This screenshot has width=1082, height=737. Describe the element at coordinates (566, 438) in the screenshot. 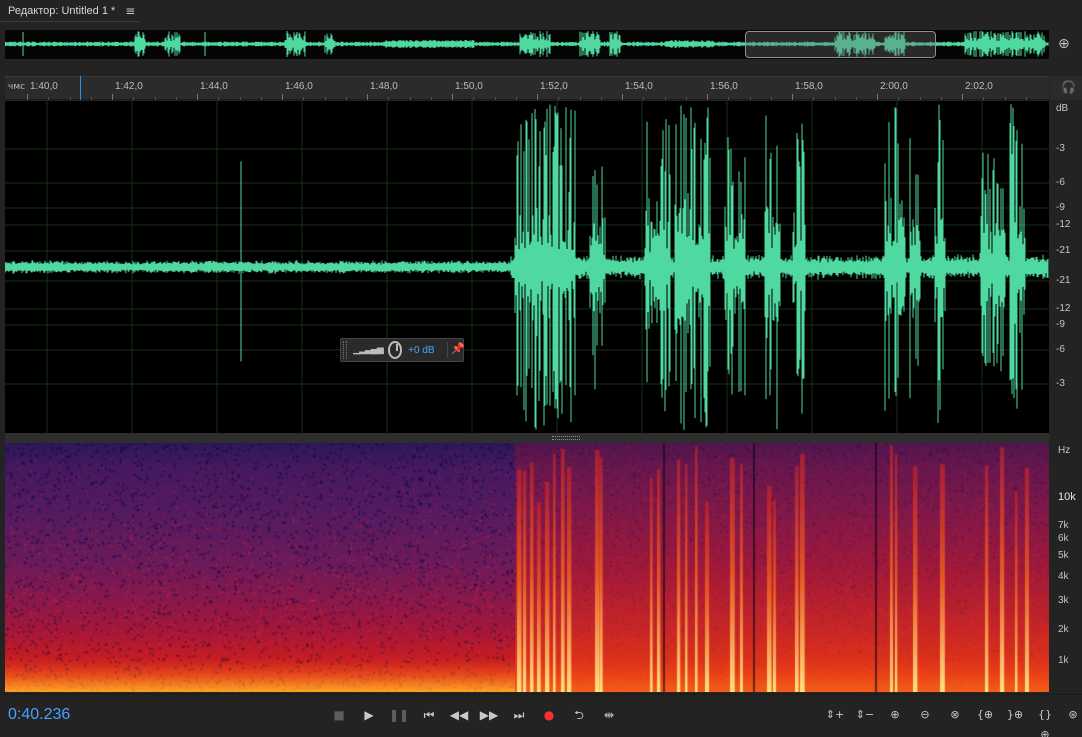

I see `divider-grip` at that location.